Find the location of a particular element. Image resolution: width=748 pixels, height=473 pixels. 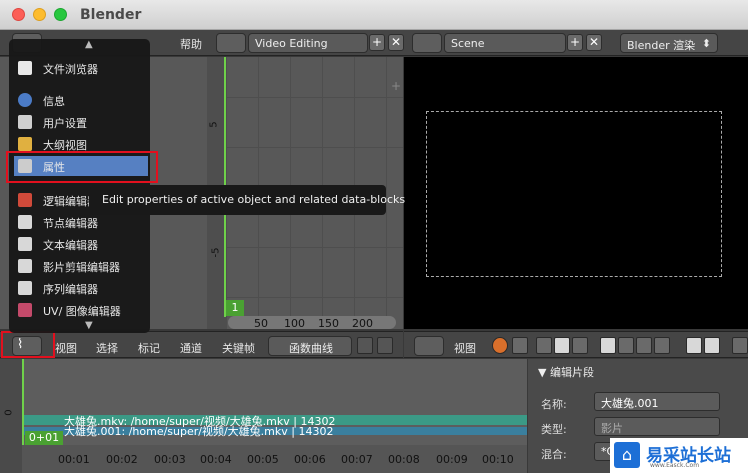

screen-layout-field: Video Editing is located at coordinates (308, 43).